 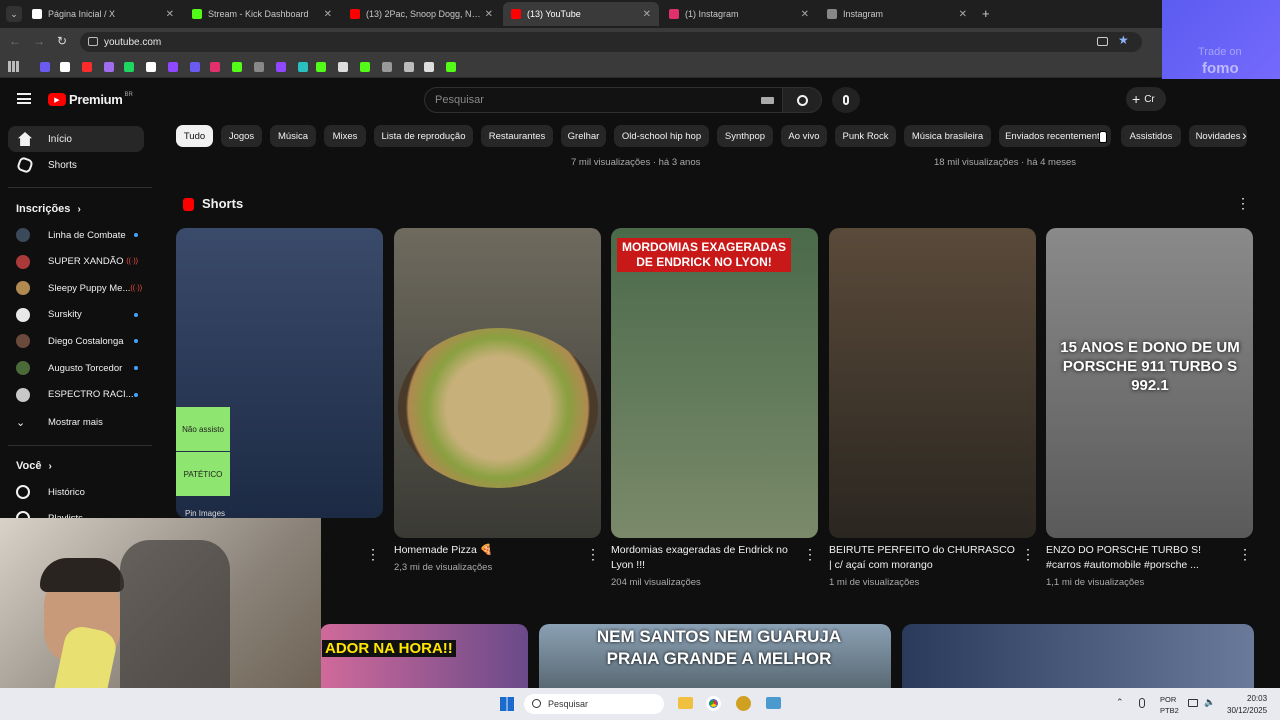 What do you see at coordinates (745, 136) in the screenshot?
I see `filter-chip: Synthpop` at bounding box center [745, 136].